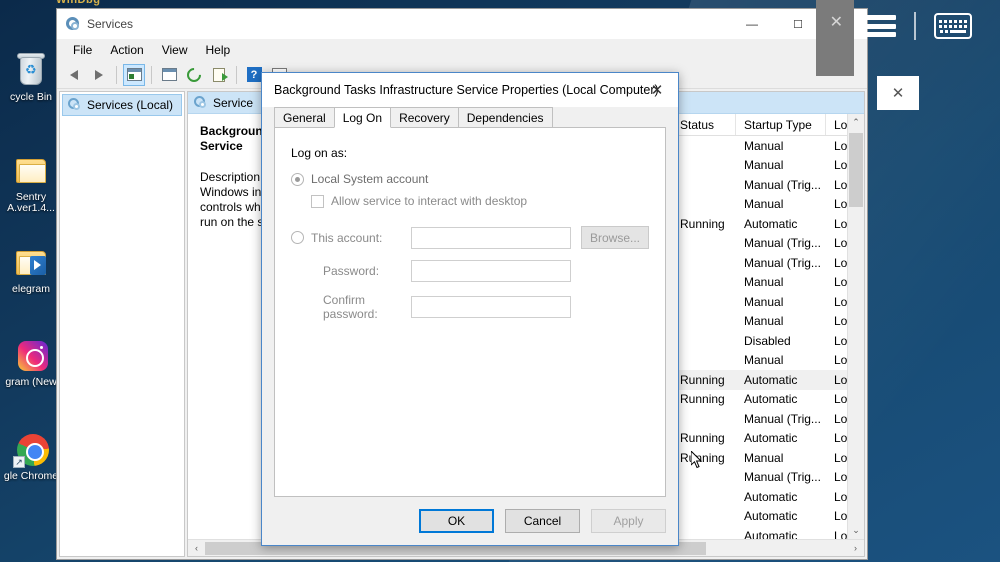 The height and width of the screenshot is (562, 1000). I want to click on scroll-left-icon: ‹, so click(196, 548).